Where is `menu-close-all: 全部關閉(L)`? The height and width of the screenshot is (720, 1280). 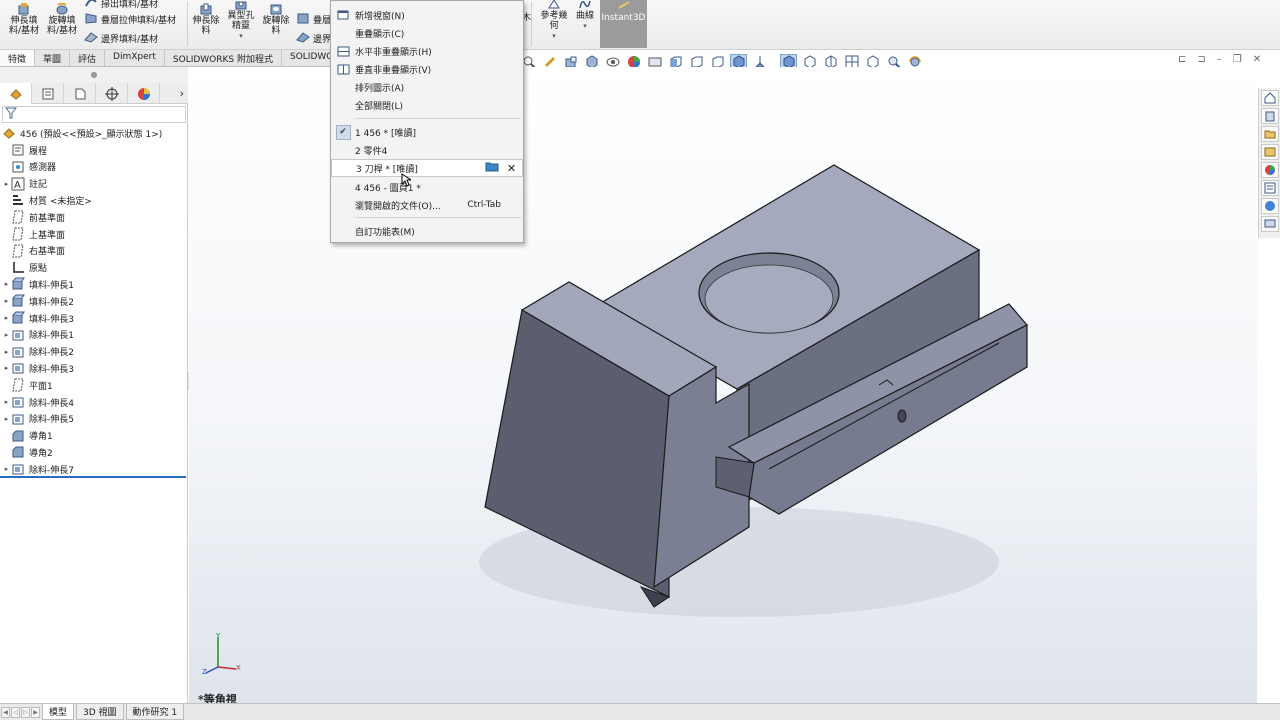 menu-close-all: 全部關閉(L) is located at coordinates (427, 105).